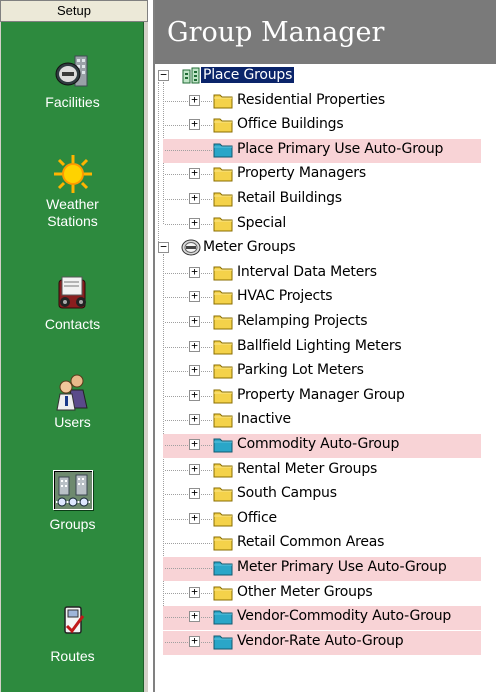  I want to click on tree-item: Meter Primary Use Auto-Group, so click(325, 568).